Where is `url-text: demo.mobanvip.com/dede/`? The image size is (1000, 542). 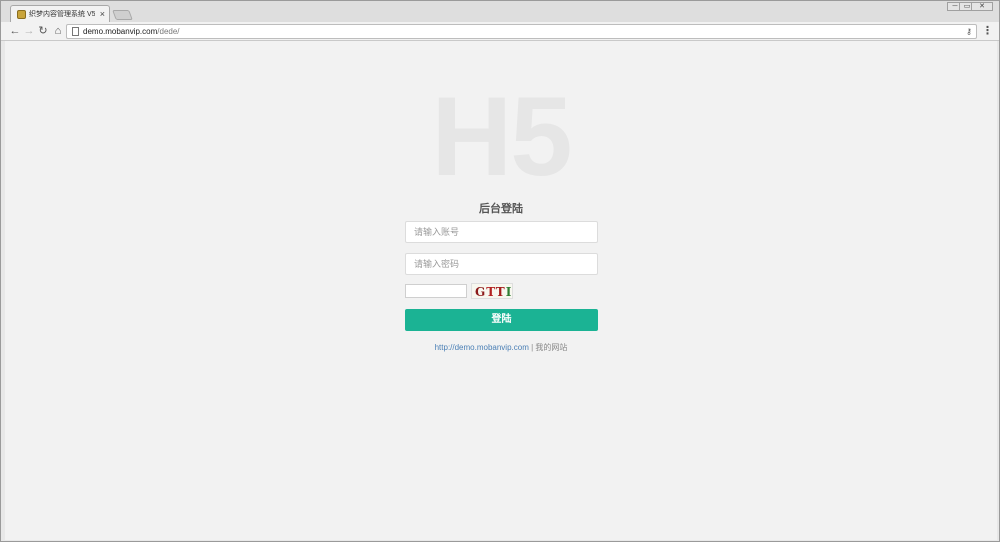 url-text: demo.mobanvip.com/dede/ is located at coordinates (131, 31).